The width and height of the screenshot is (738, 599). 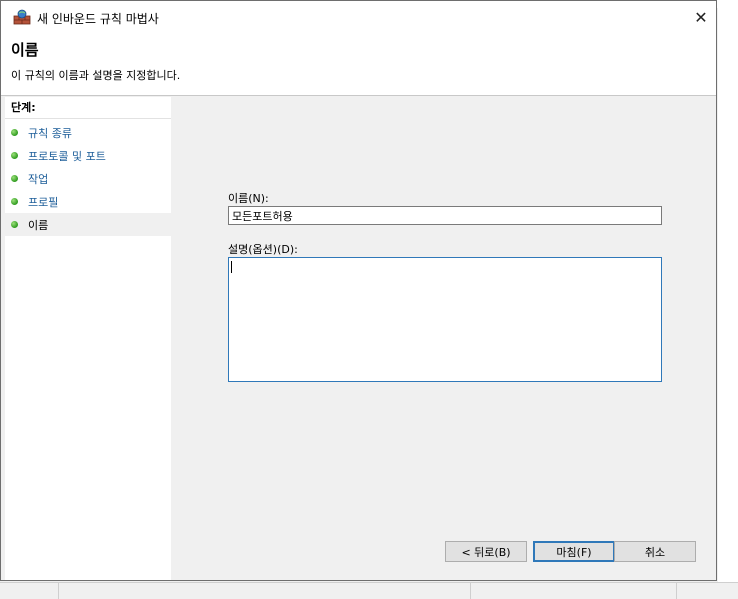 What do you see at coordinates (574, 551) in the screenshot?
I see `finish-button: 마침(F)` at bounding box center [574, 551].